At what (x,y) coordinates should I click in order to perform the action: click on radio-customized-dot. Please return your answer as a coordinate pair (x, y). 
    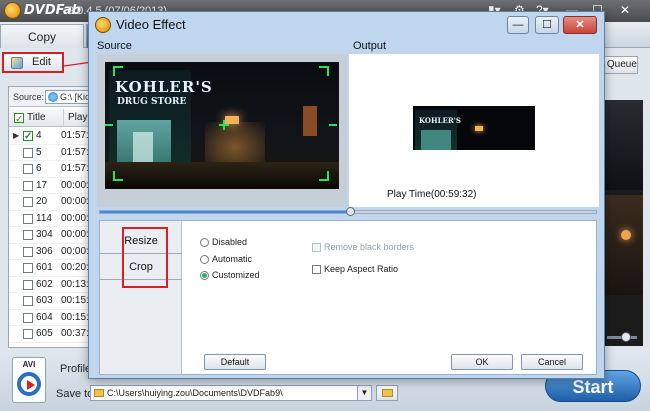
    Looking at the image, I should click on (204, 275).